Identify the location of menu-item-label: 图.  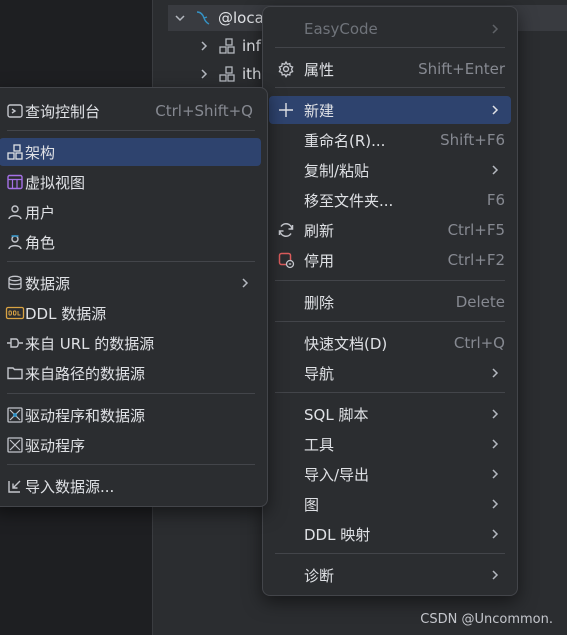
(312, 504).